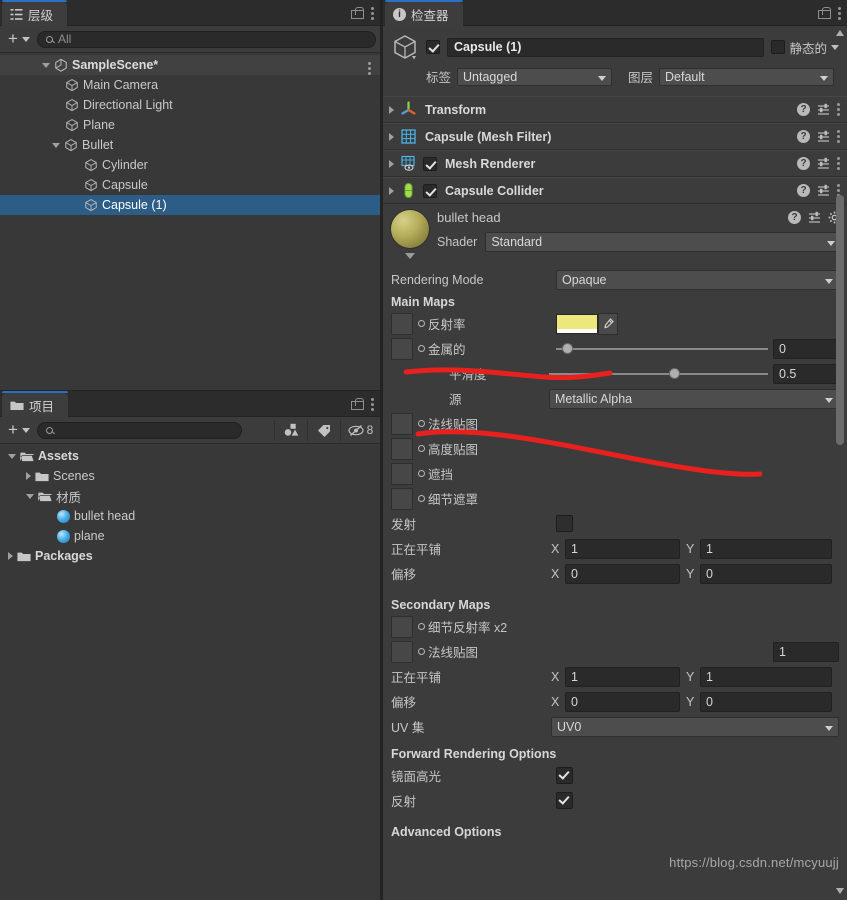 Image resolution: width=847 pixels, height=900 pixels. Describe the element at coordinates (373, 404) in the screenshot. I see `project-menu-icon` at that location.